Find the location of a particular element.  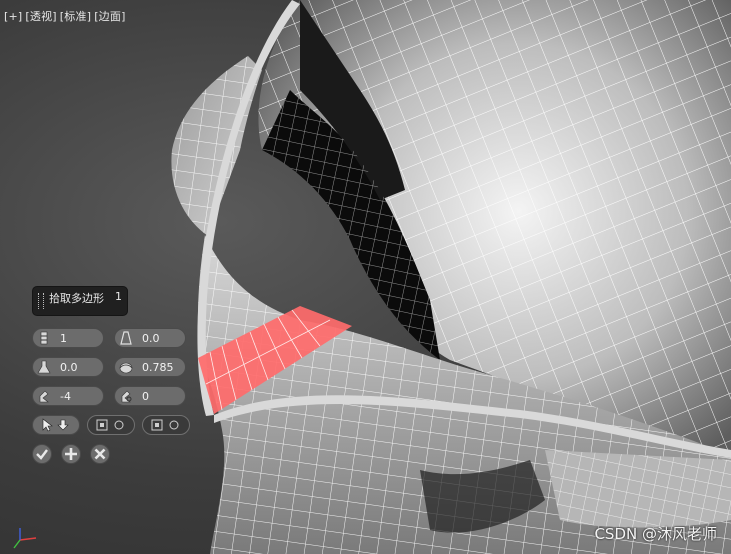

rotation-value: 0 is located at coordinates (145, 396).